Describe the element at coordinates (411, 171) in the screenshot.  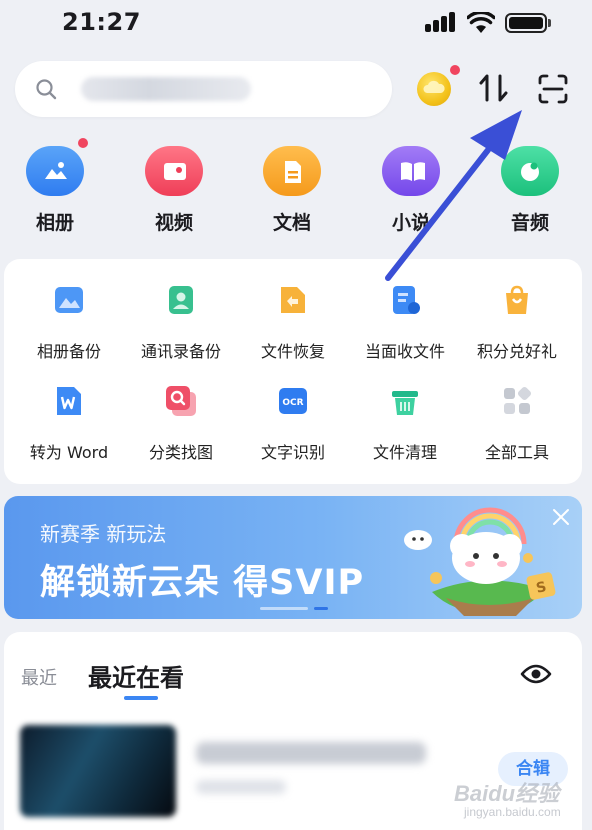
I see `book-icon` at that location.